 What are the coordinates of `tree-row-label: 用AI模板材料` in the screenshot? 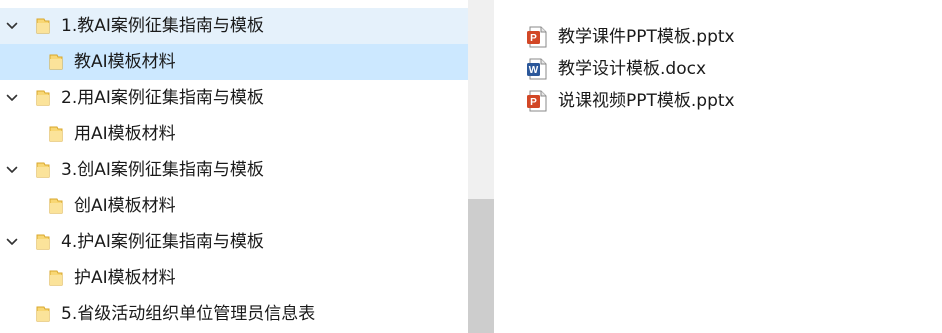 It's located at (125, 134).